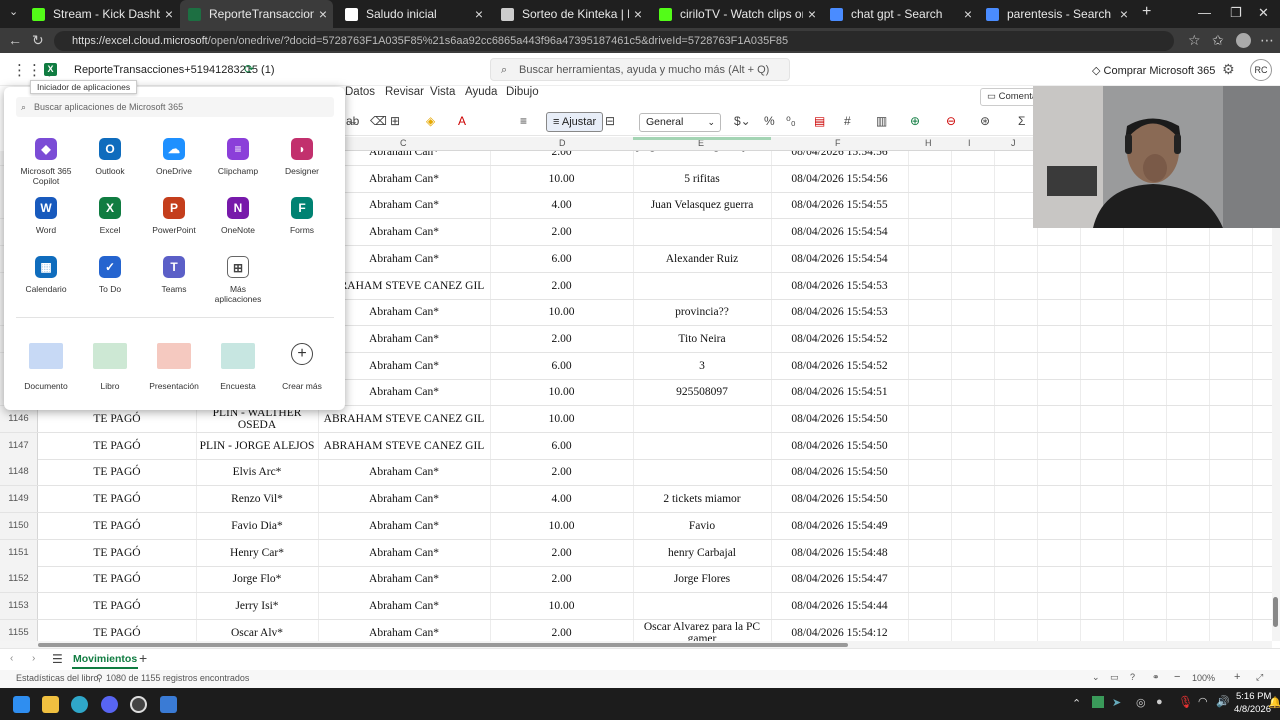 This screenshot has width=1280, height=720. Describe the element at coordinates (570, 14) in the screenshot. I see `browser-tab: Sorteo de Kinteka | PC Gamer ×` at that location.